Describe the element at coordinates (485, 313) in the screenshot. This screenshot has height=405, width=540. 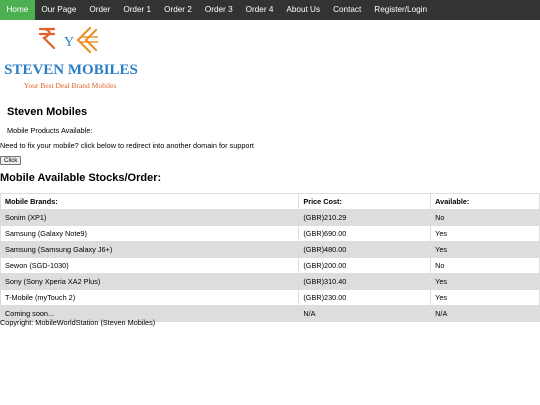
I see `availability-cell: N/A` at that location.